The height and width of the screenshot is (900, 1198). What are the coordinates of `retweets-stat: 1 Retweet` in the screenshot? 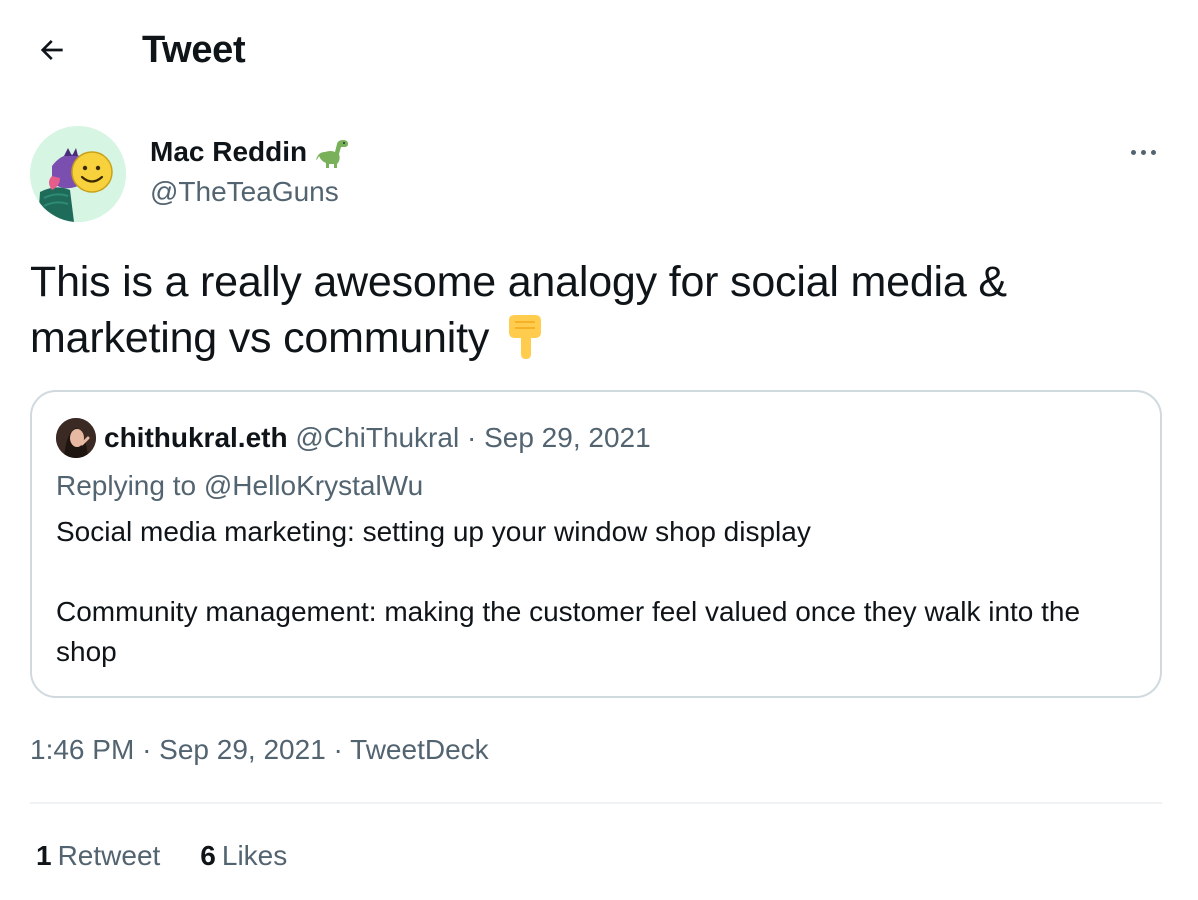 It's located at (98, 856).